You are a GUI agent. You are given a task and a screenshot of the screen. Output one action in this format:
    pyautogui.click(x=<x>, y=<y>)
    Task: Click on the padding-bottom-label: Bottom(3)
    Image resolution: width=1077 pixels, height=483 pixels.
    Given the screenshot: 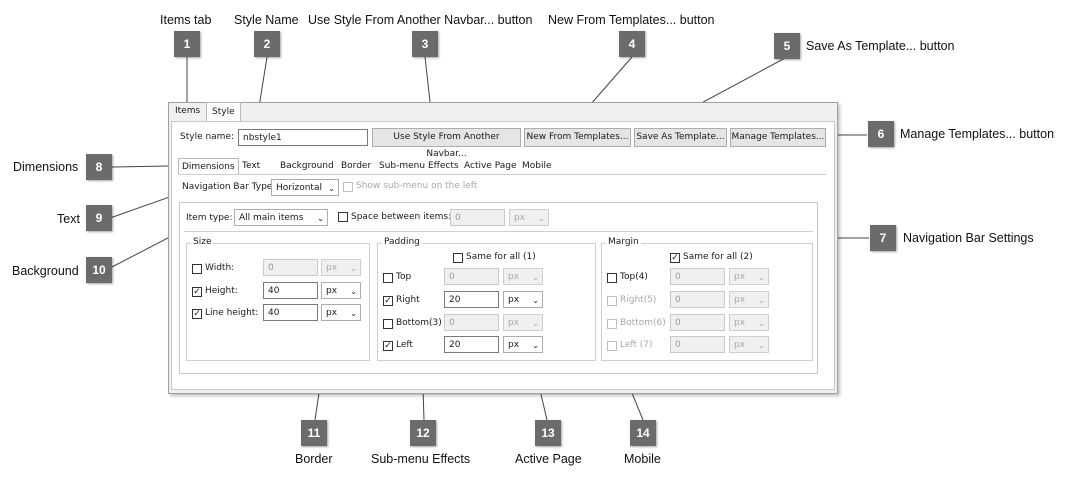 What is the action you would take?
    pyautogui.click(x=419, y=323)
    